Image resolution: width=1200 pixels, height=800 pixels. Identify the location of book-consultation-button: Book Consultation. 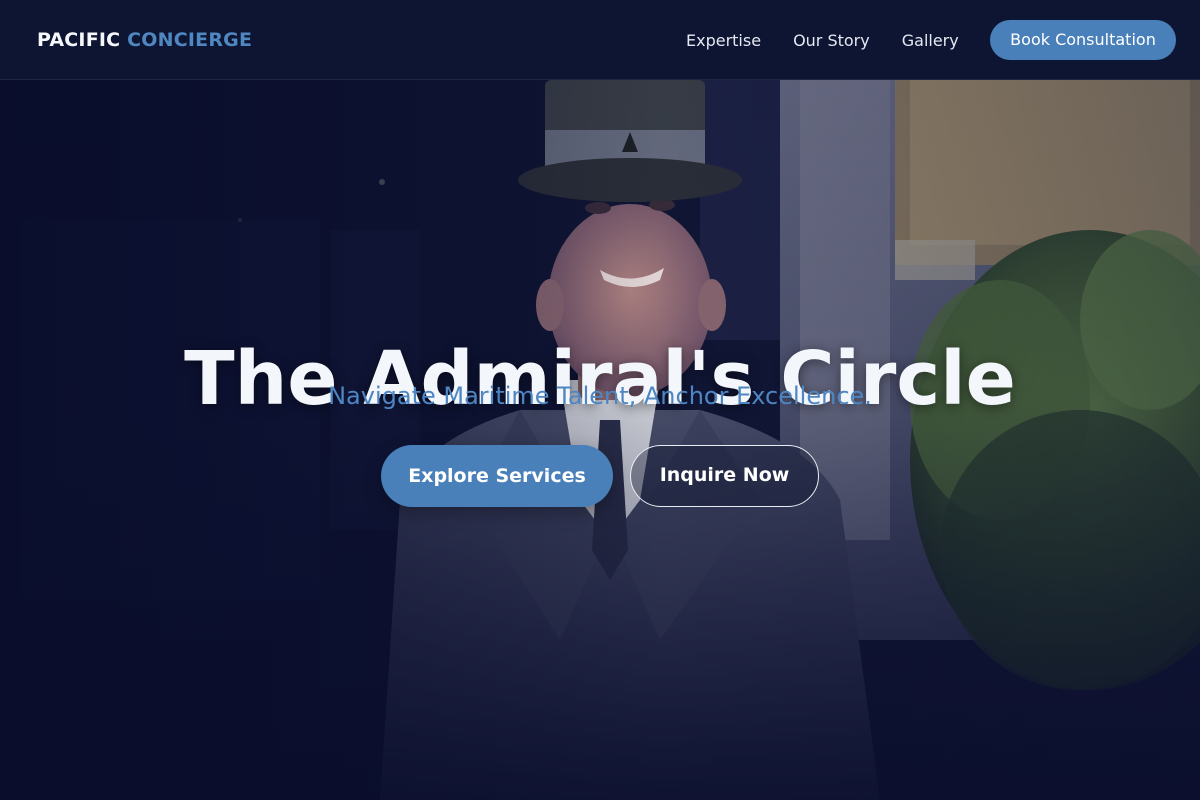
(1083, 40).